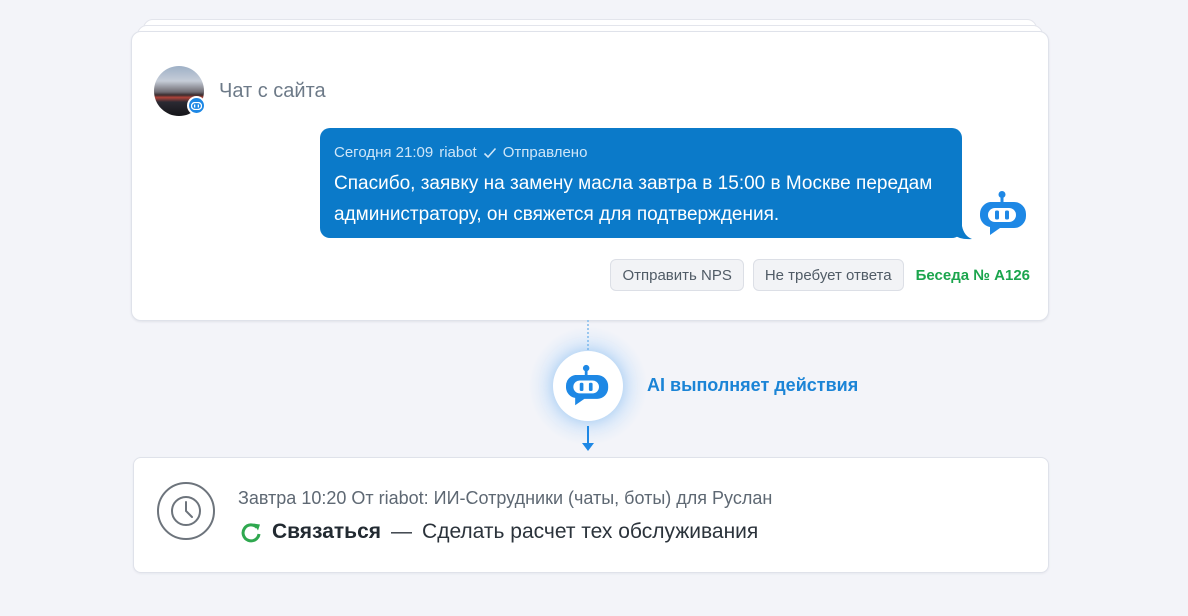 The width and height of the screenshot is (1188, 616). I want to click on task-action: Связаться, so click(327, 531).